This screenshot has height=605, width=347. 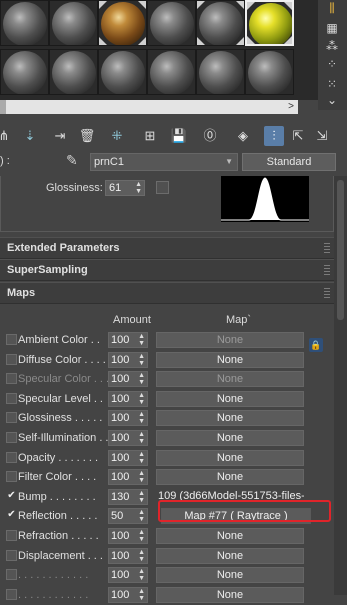 I want to click on chevron-down-icon: ▼, so click(x=229, y=162).